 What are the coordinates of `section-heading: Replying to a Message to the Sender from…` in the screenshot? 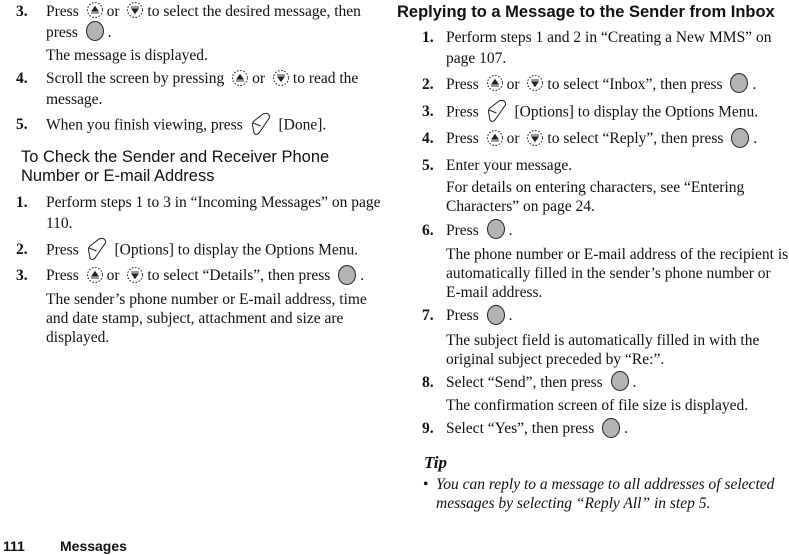 It's located at (586, 12).